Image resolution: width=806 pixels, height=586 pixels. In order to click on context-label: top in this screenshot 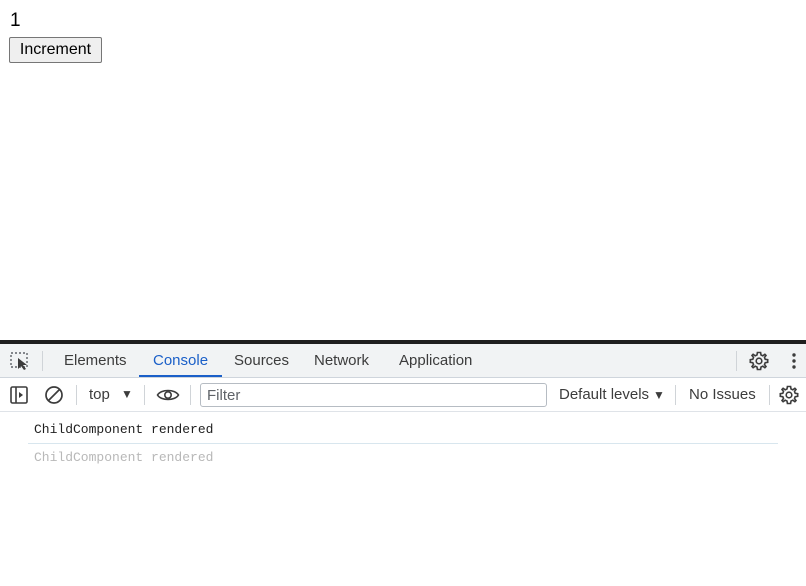, I will do `click(99, 394)`.